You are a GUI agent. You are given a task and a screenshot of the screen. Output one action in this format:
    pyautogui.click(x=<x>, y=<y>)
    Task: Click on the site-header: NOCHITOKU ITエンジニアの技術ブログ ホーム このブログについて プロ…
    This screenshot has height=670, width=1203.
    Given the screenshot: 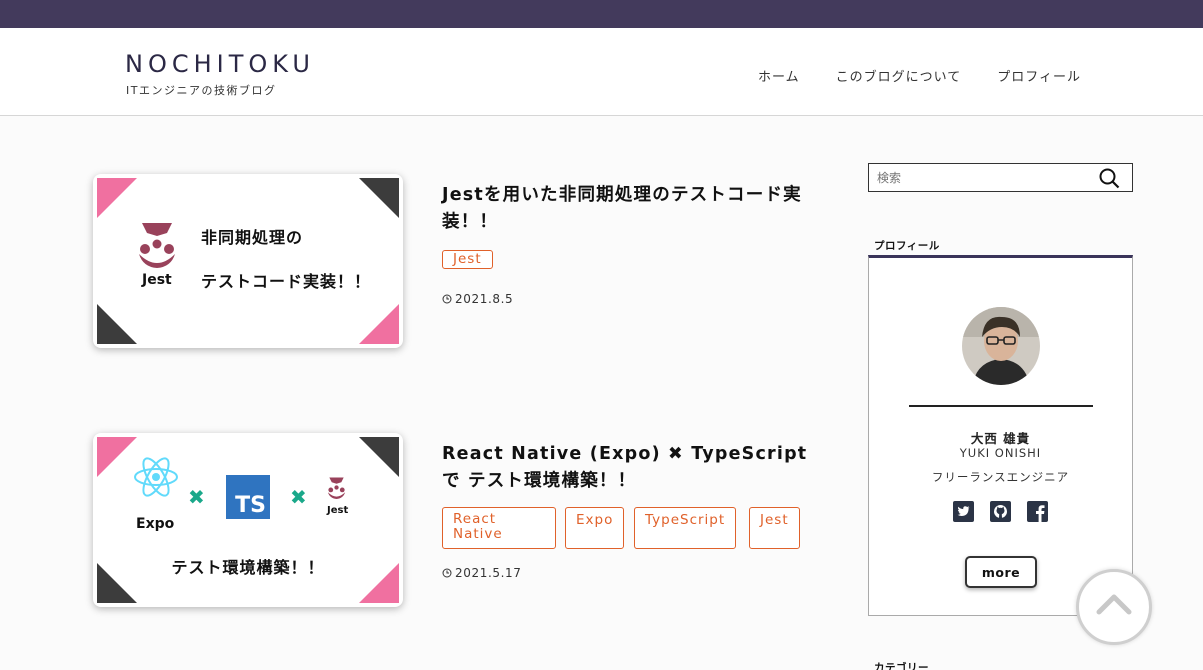 What is the action you would take?
    pyautogui.click(x=601, y=72)
    